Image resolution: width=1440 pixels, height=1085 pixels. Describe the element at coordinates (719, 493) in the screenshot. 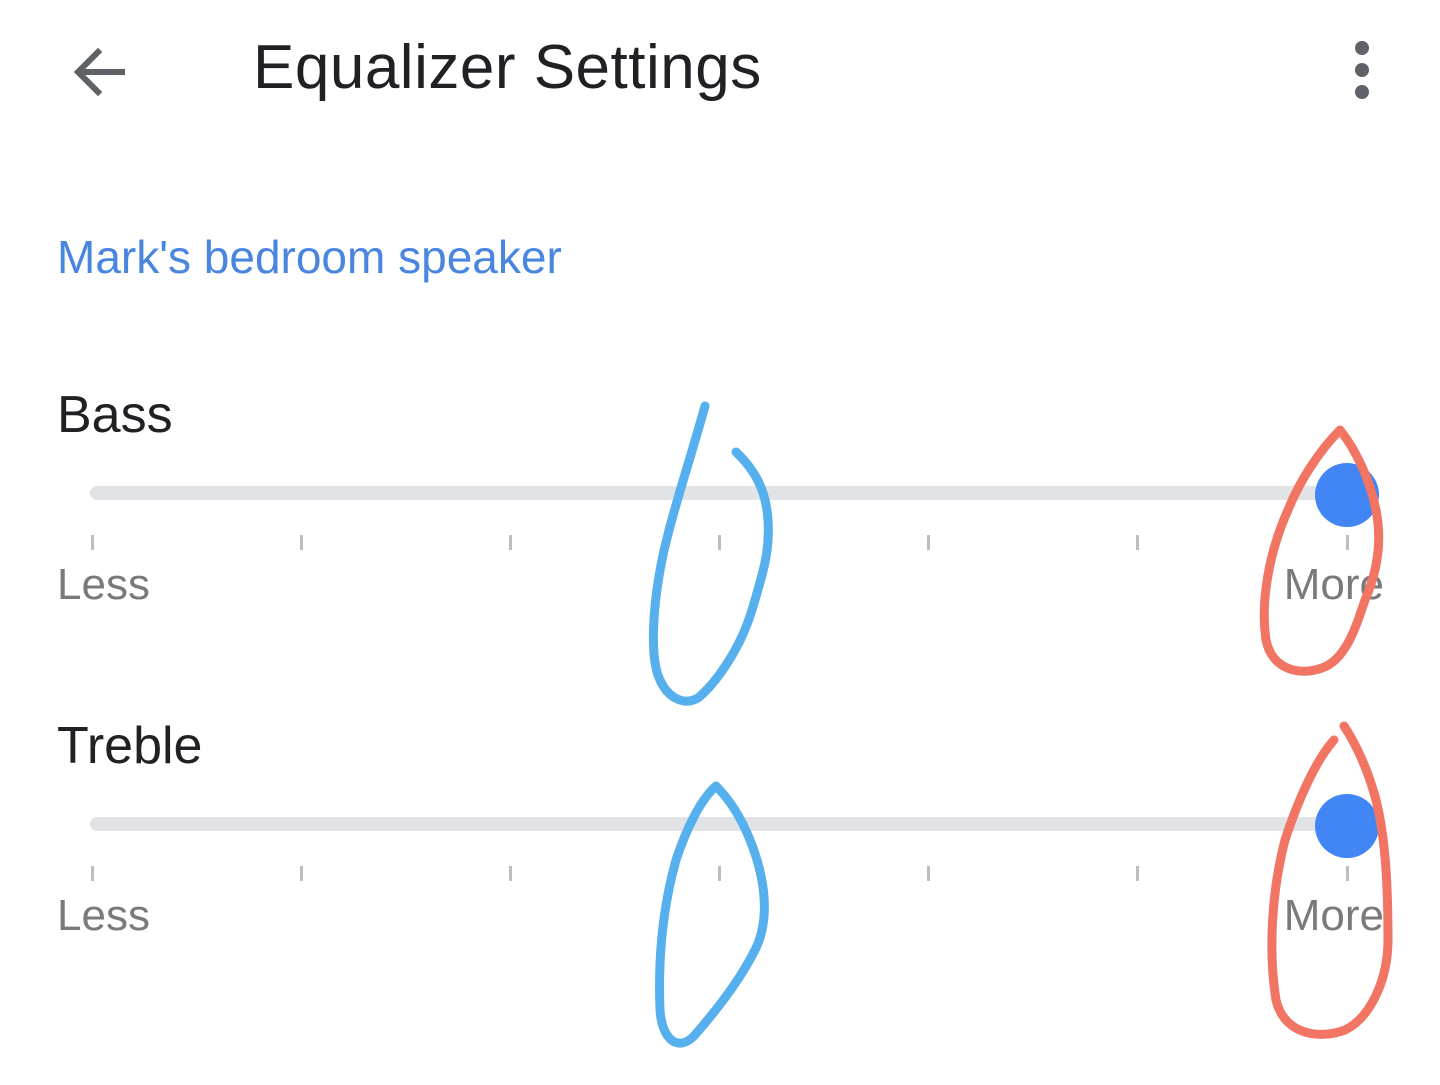

I see `bass-slider-track` at that location.